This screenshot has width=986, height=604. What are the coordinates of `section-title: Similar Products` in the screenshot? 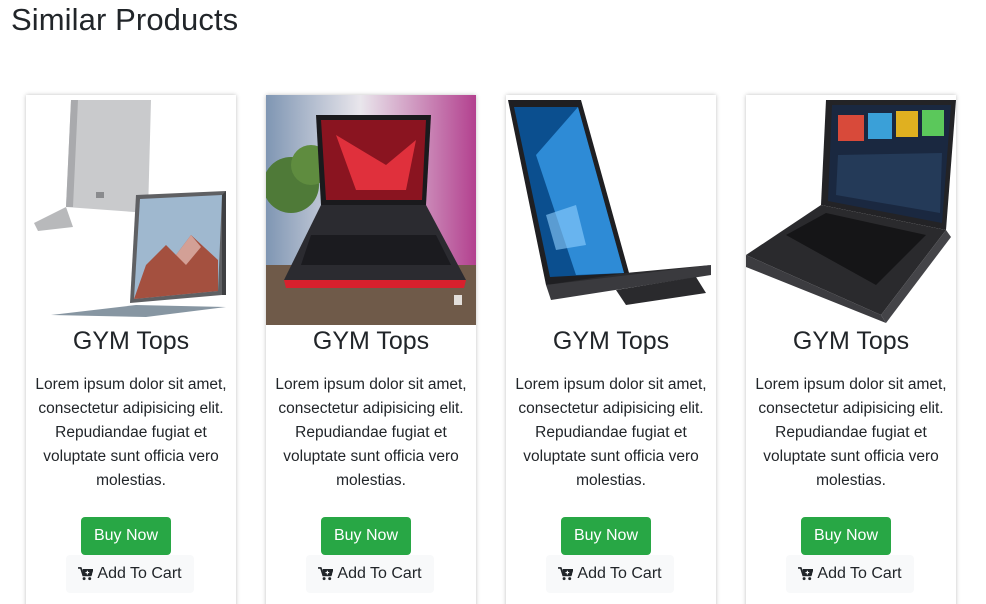 It's located at (125, 19).